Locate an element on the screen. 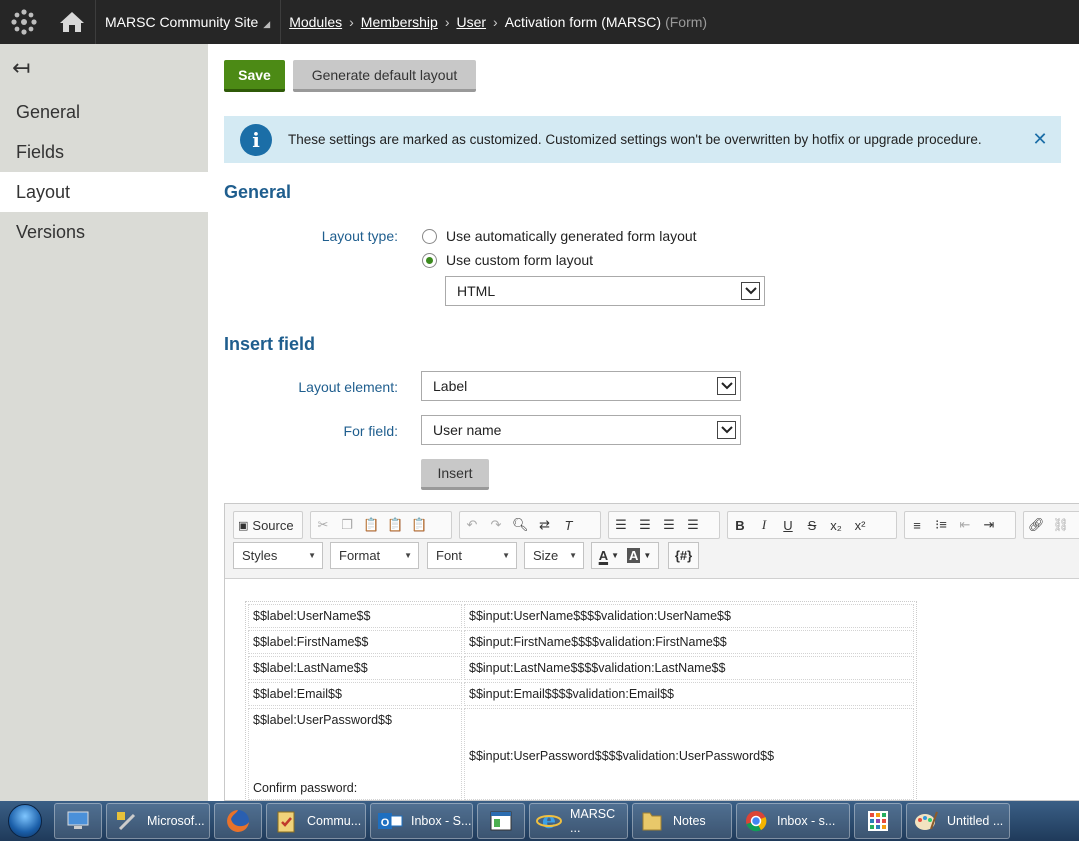 This screenshot has width=1079, height=841. remove-format-icon: T is located at coordinates (569, 525).